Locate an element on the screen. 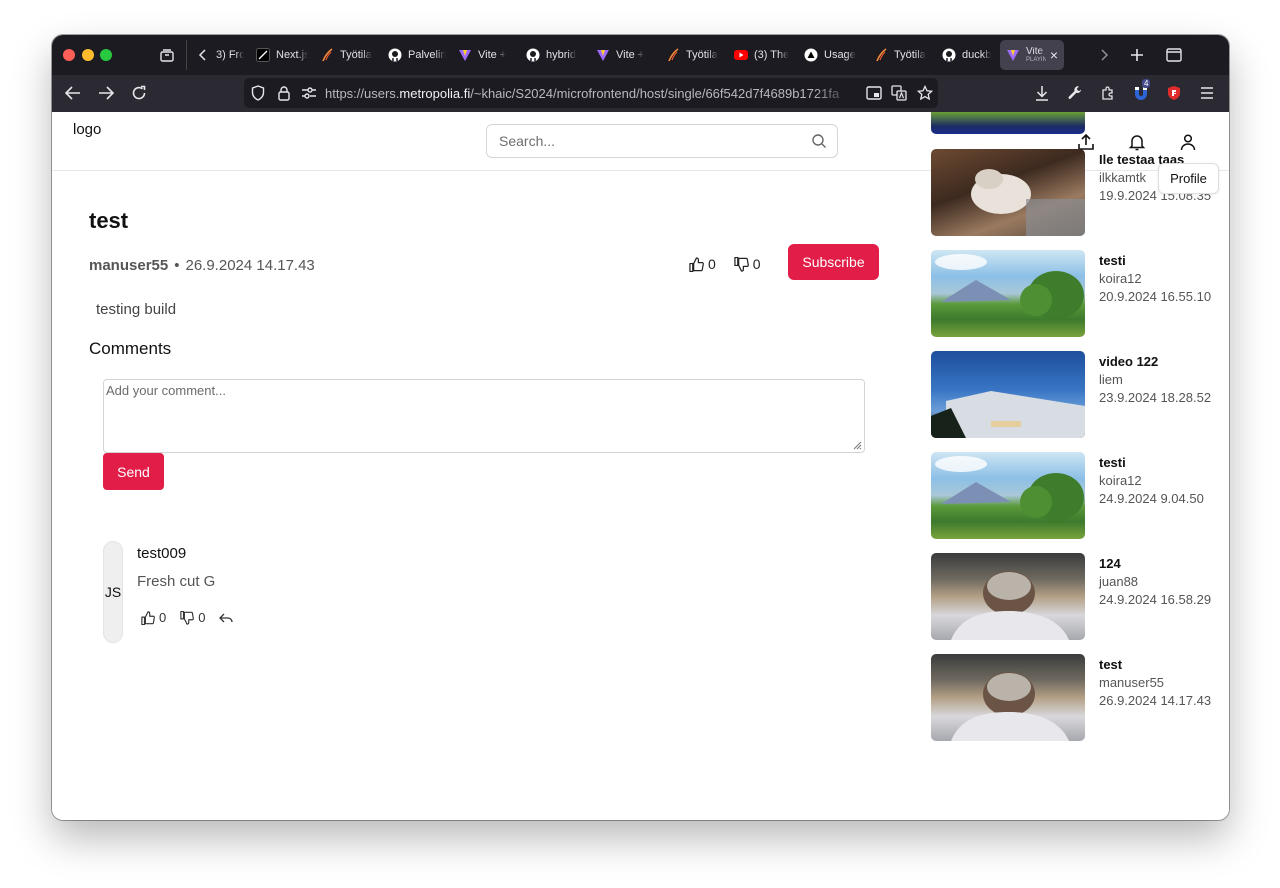 This screenshot has width=1280, height=888. comment-input-box is located at coordinates (484, 416).